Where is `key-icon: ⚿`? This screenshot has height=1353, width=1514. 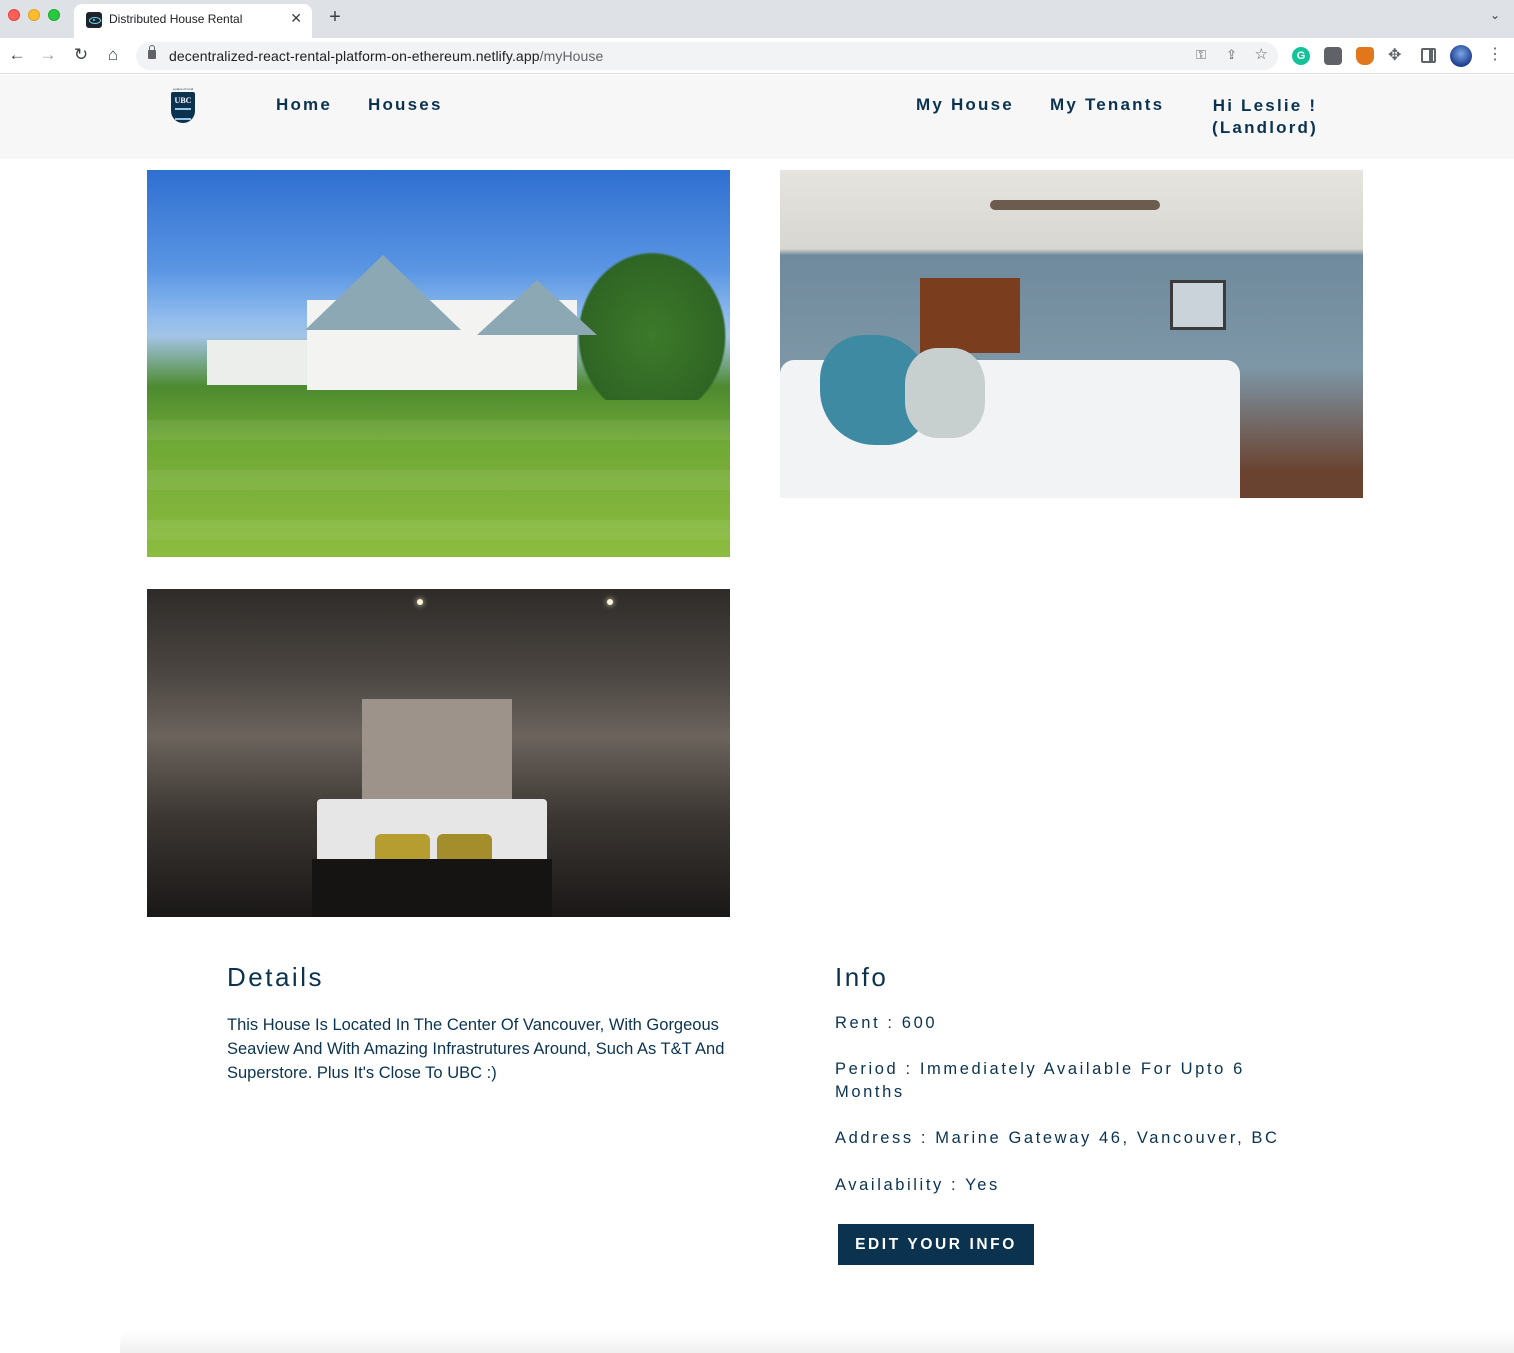
key-icon: ⚿ is located at coordinates (1201, 55).